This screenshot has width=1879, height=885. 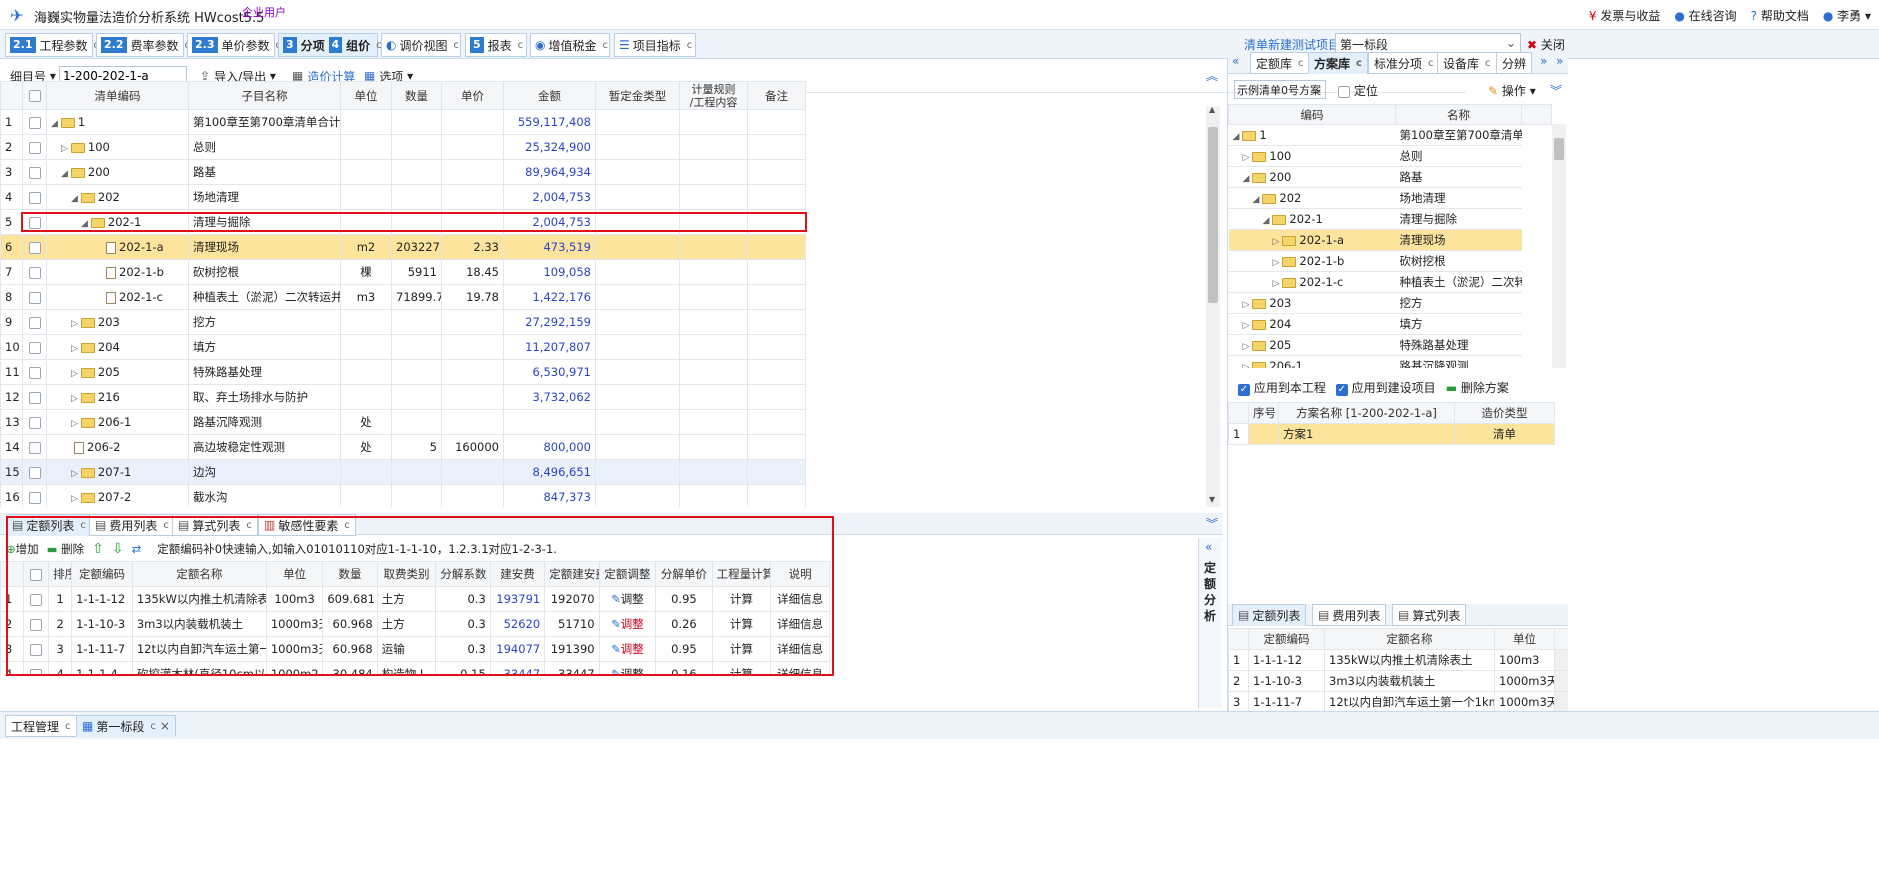 I want to click on scroll-thumb, so click(x=1559, y=149).